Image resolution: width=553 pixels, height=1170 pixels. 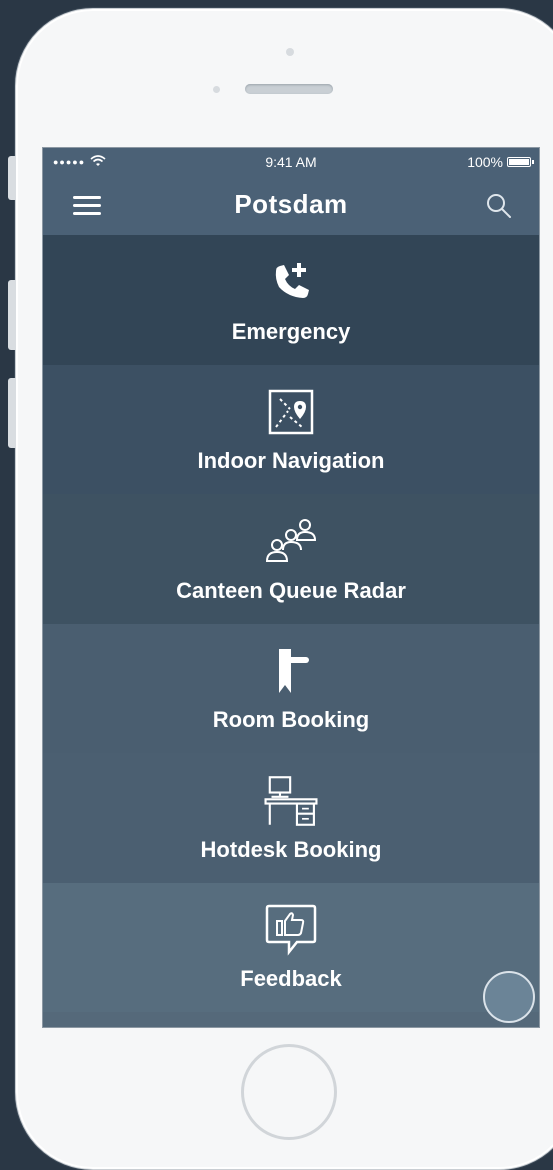 What do you see at coordinates (291, 849) in the screenshot?
I see `tile-label: Hotdesk Booking` at bounding box center [291, 849].